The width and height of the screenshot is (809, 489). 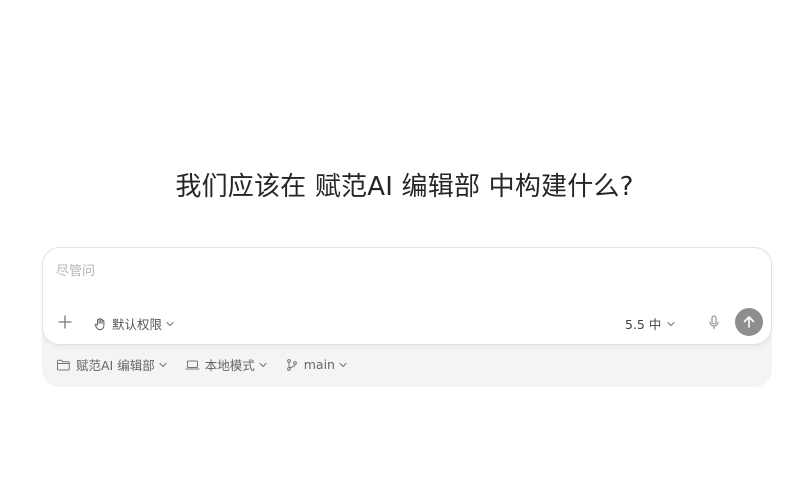 I want to click on arrow-up-icon, so click(x=749, y=322).